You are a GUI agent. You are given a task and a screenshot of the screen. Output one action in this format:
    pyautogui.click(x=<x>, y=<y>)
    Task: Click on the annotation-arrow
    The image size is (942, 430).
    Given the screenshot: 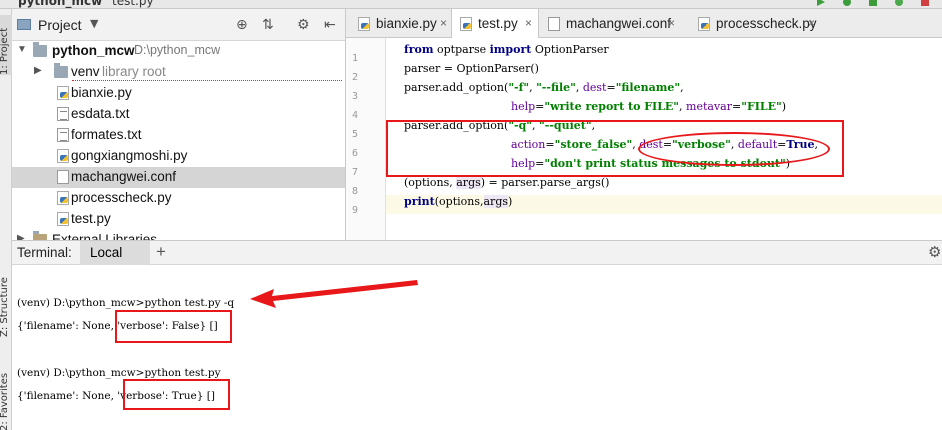 What is the action you would take?
    pyautogui.click(x=334, y=294)
    